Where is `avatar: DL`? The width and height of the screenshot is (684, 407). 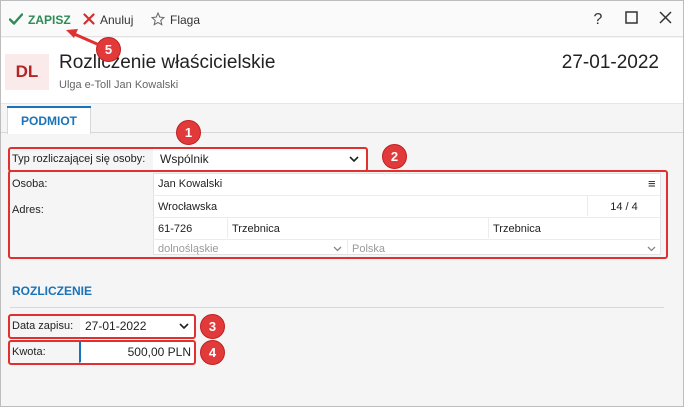
avatar: DL is located at coordinates (27, 72).